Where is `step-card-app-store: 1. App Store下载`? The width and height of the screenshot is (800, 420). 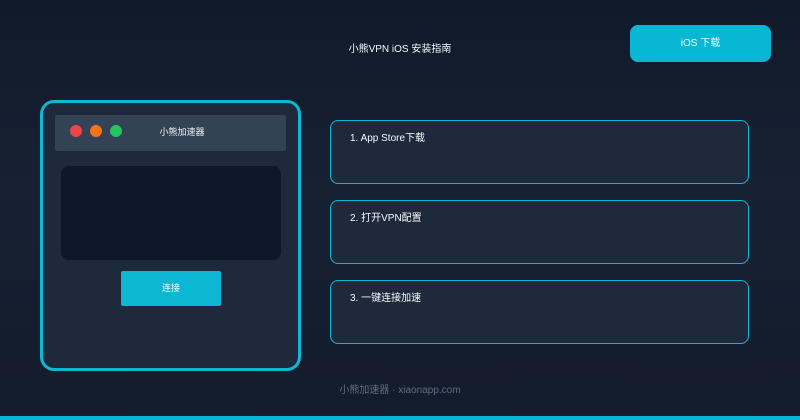 step-card-app-store: 1. App Store下载 is located at coordinates (539, 152).